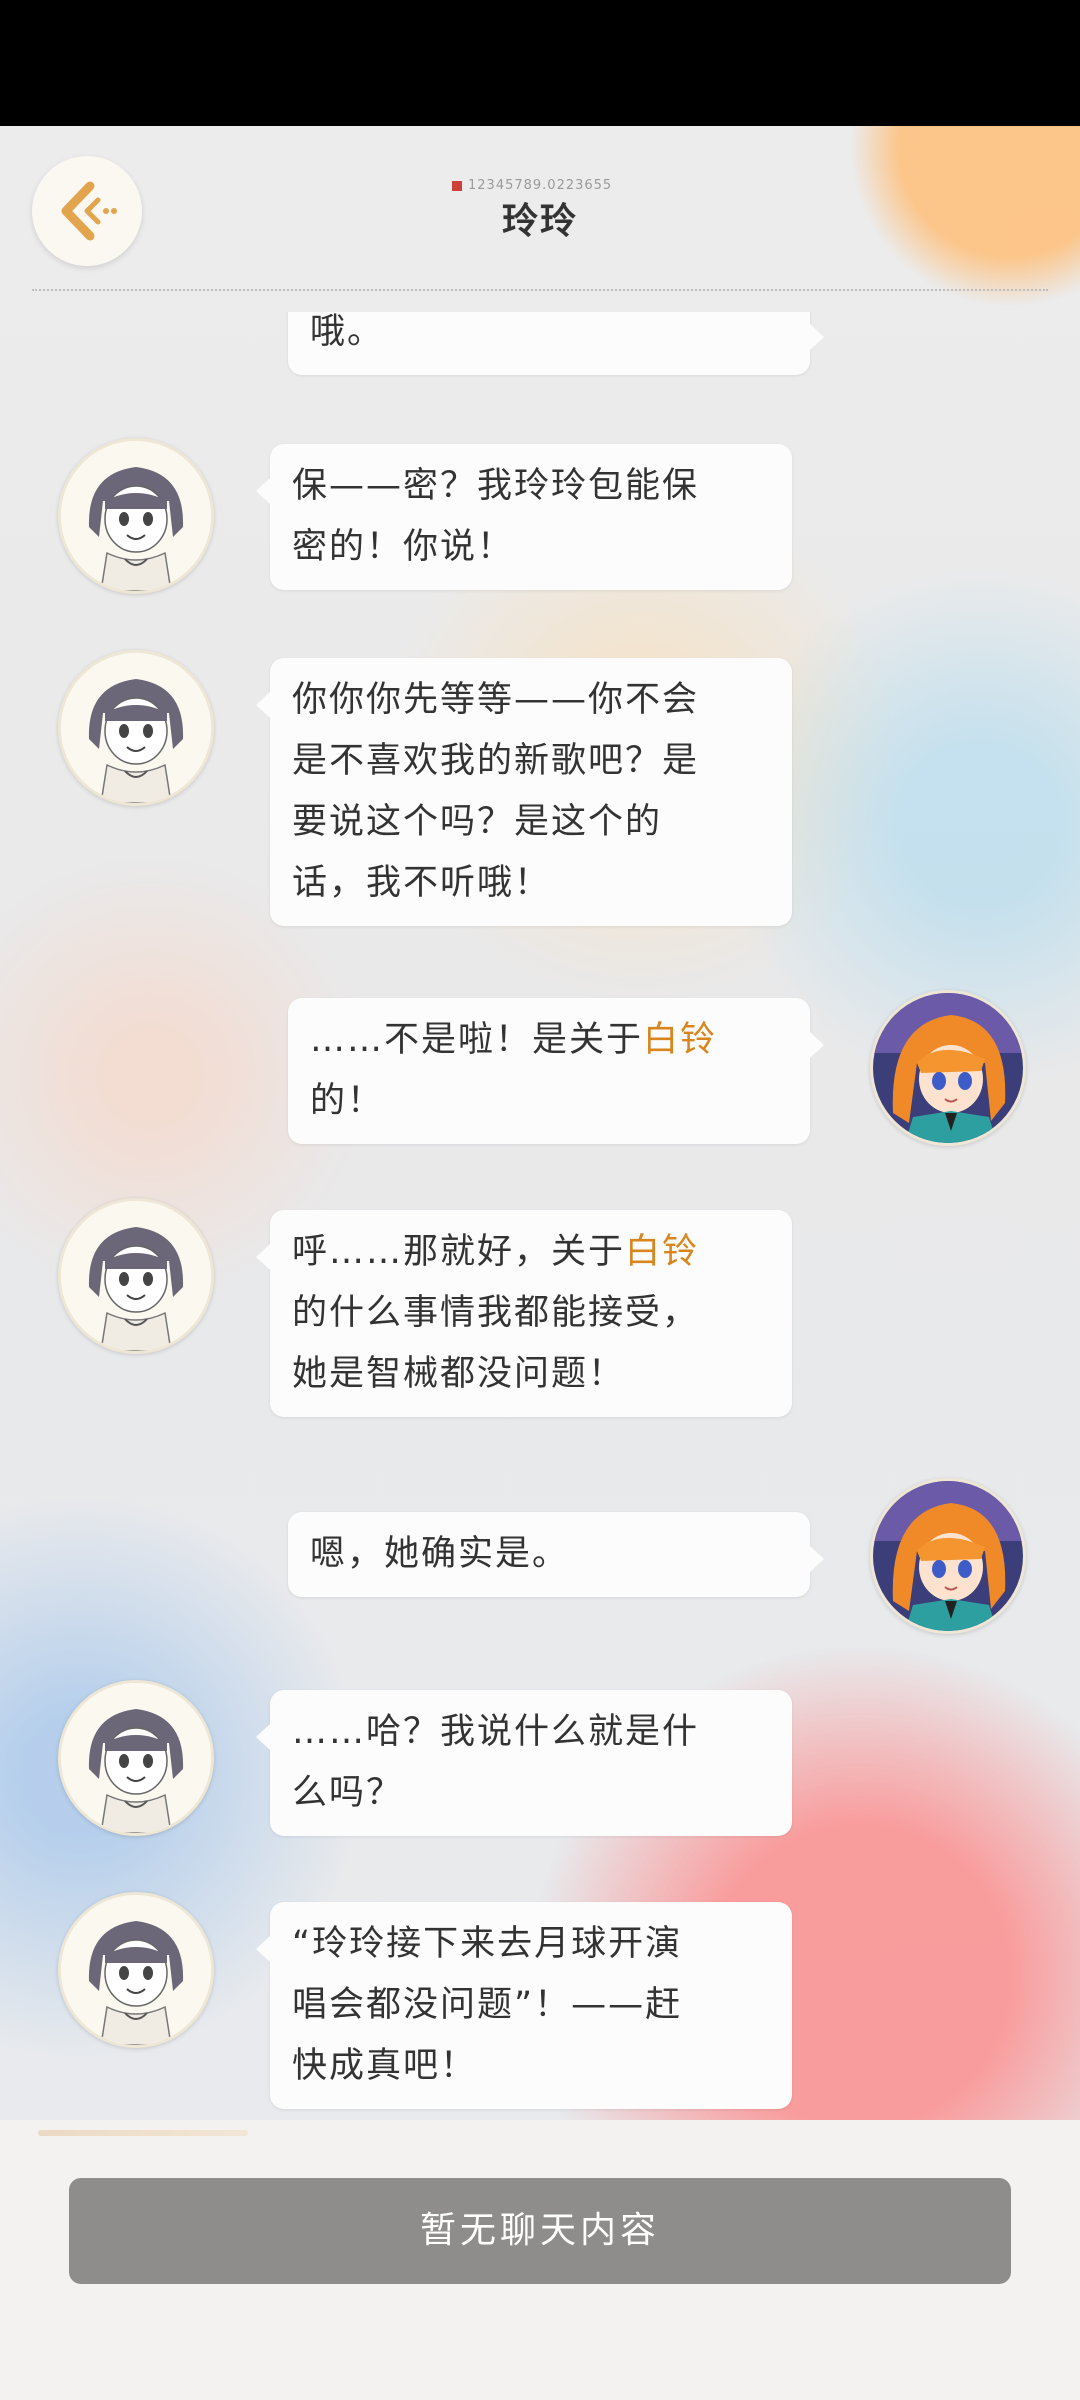  Describe the element at coordinates (496, 761) in the screenshot. I see `message-text: 是不喜欢我的新歌吧？是` at that location.